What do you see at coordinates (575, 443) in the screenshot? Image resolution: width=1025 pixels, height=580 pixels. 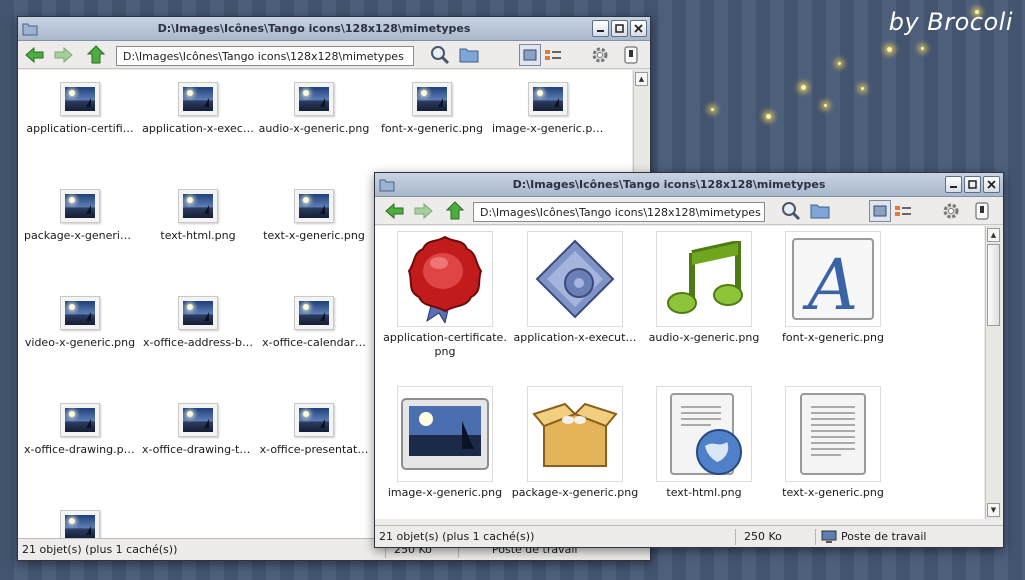 I see `file-item: package-x-generic.png` at bounding box center [575, 443].